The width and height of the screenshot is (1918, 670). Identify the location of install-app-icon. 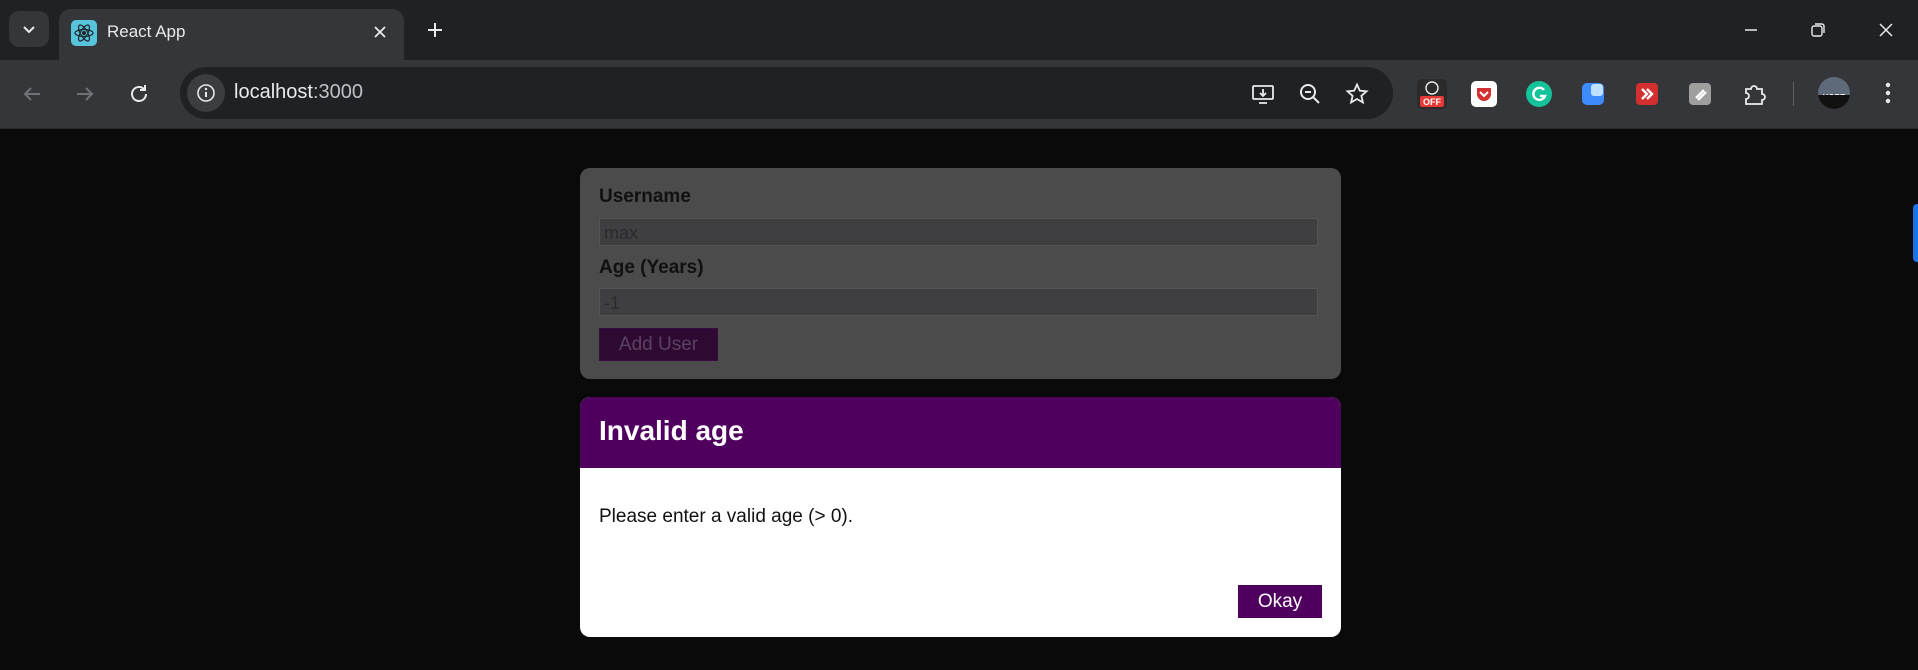
(1263, 94).